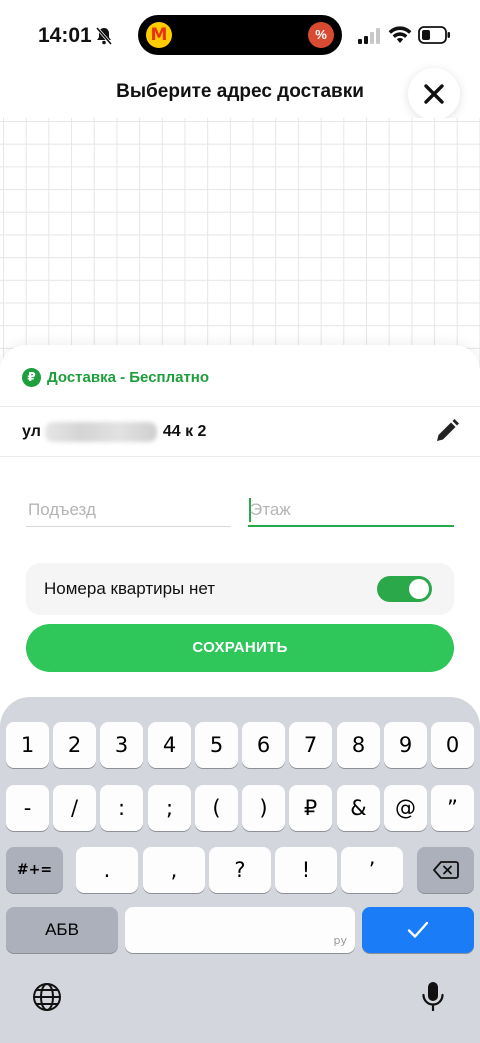 This screenshot has width=480, height=1043. What do you see at coordinates (31, 377) in the screenshot?
I see `ruble-icon: ₽` at bounding box center [31, 377].